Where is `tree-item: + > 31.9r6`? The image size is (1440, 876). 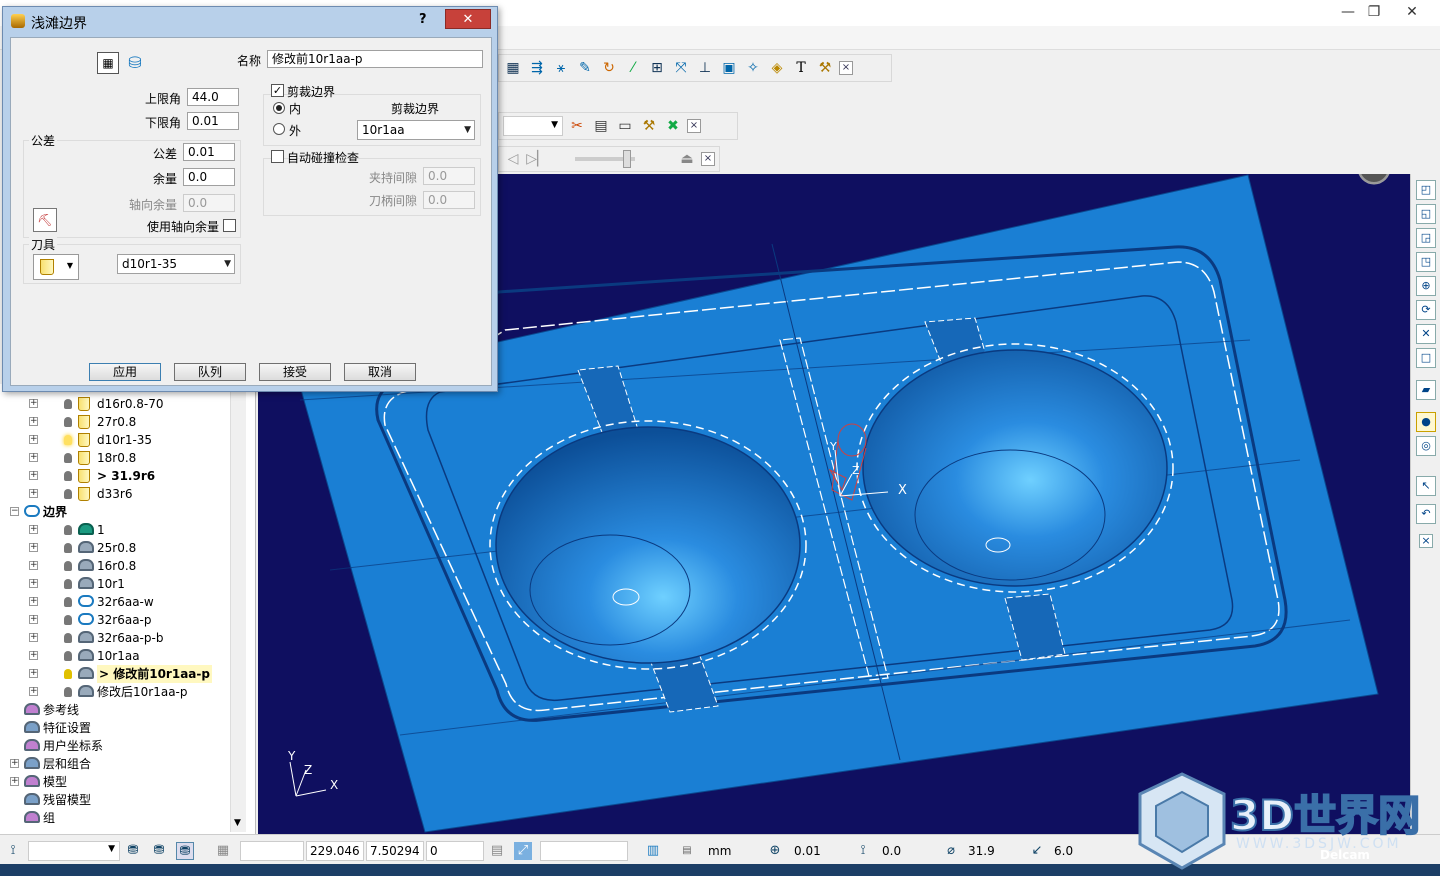 tree-item: + > 31.9r6 is located at coordinates (114, 476).